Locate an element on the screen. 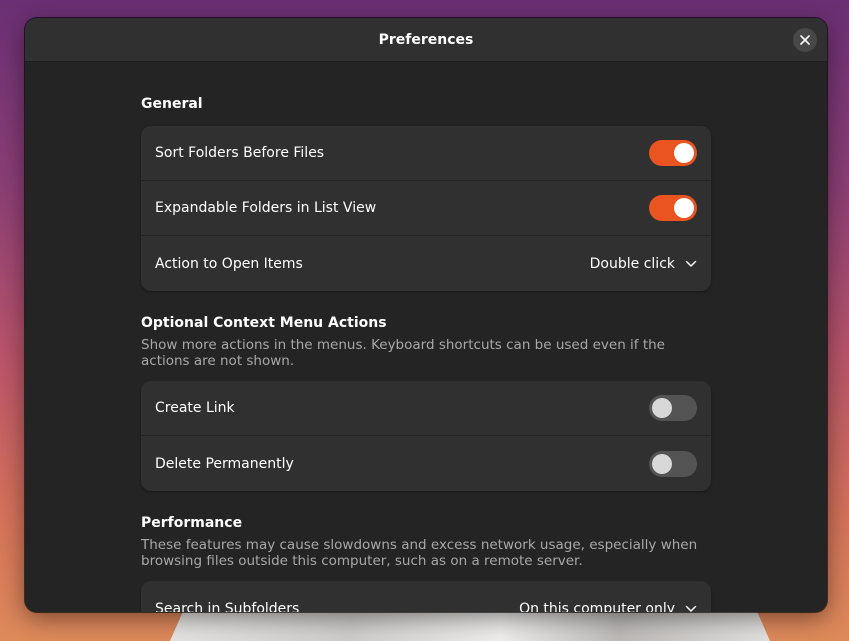 Image resolution: width=849 pixels, height=641 pixels. sort-folders-switch is located at coordinates (673, 153).